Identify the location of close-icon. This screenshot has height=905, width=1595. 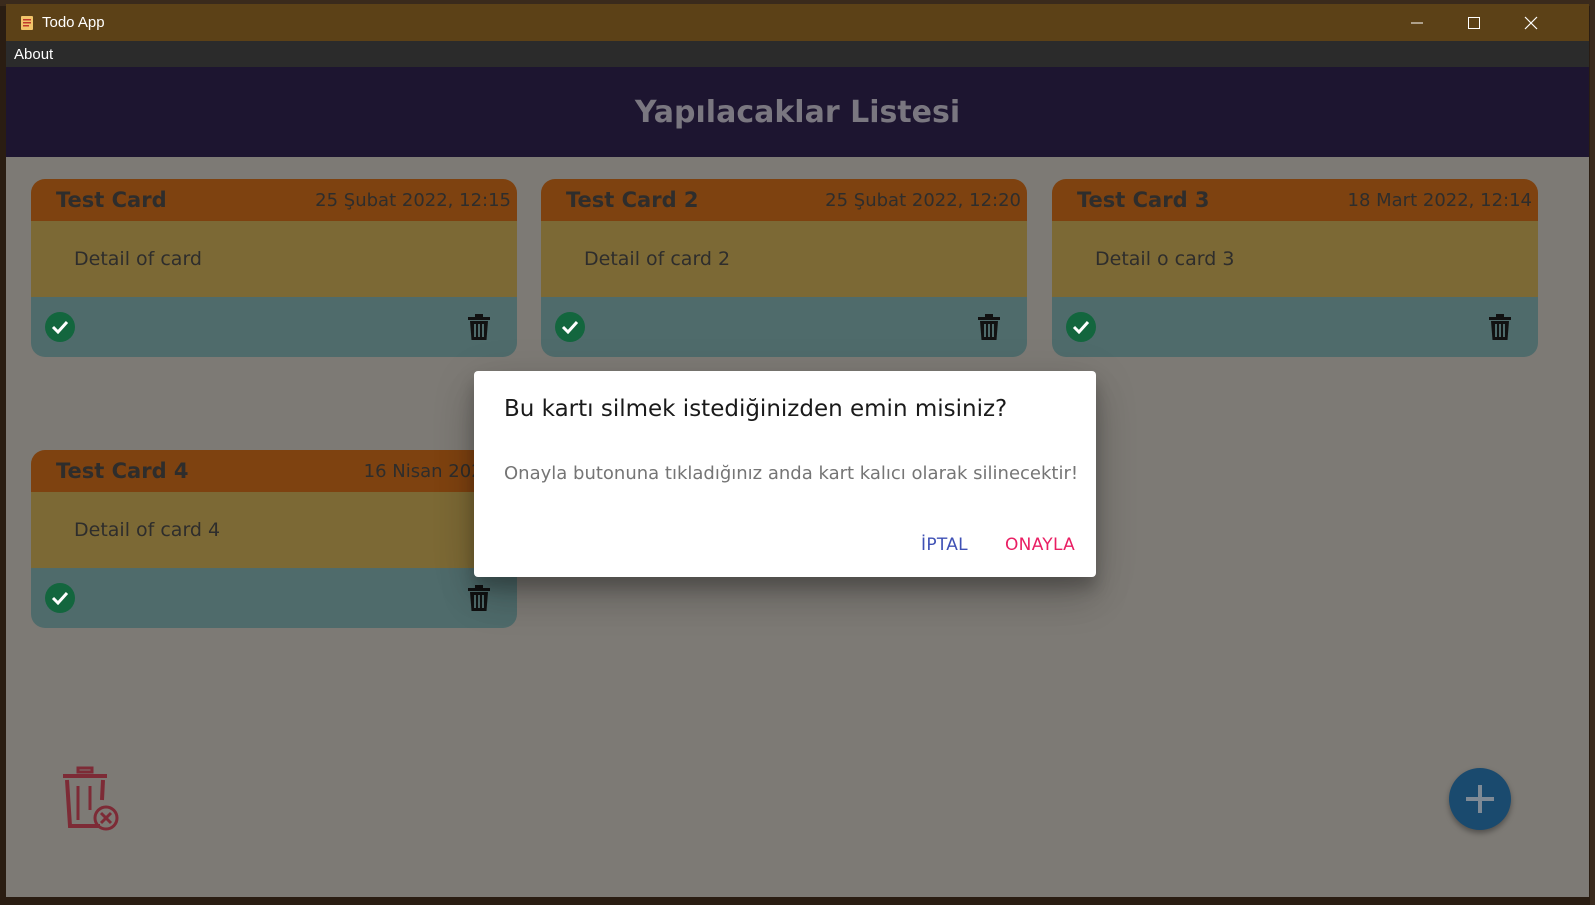
(1531, 22).